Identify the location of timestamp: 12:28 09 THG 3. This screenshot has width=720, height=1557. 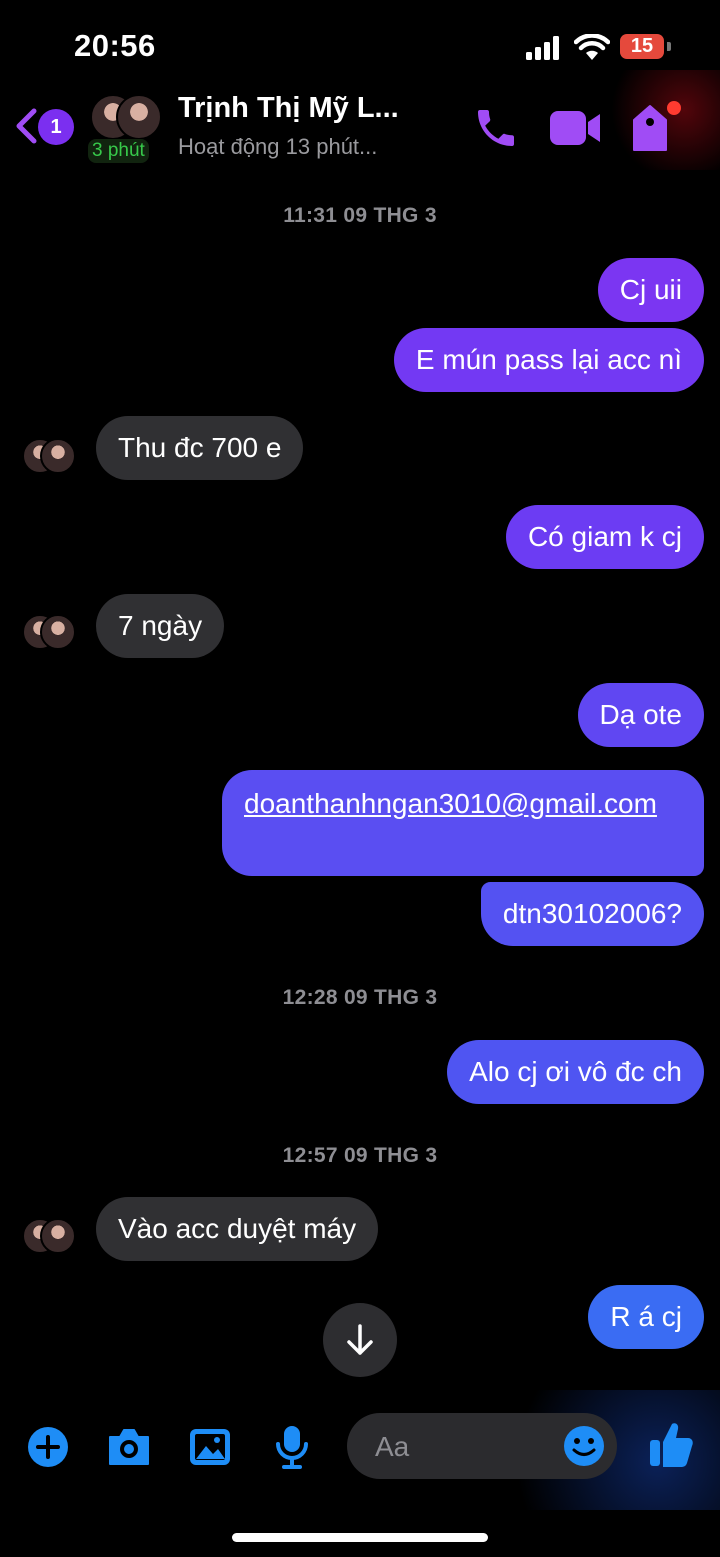
(360, 997).